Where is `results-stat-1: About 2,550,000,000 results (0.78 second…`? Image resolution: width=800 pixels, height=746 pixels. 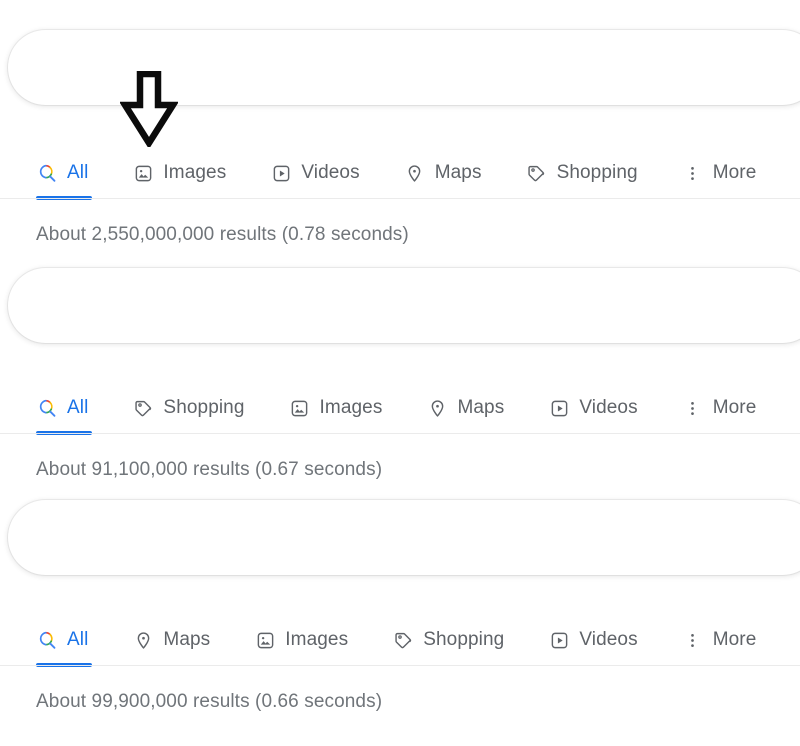 results-stat-1: About 2,550,000,000 results (0.78 second… is located at coordinates (222, 234).